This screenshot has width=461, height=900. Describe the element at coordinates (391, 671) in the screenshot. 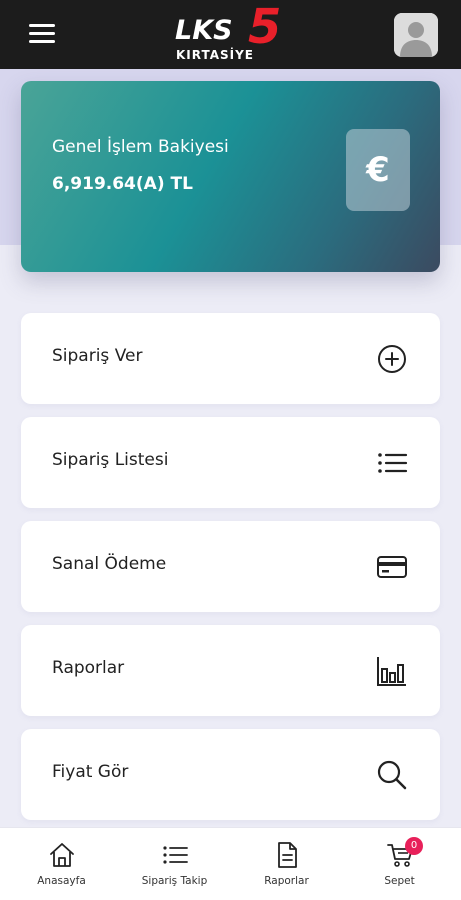

I see `bar-chart-icon` at that location.